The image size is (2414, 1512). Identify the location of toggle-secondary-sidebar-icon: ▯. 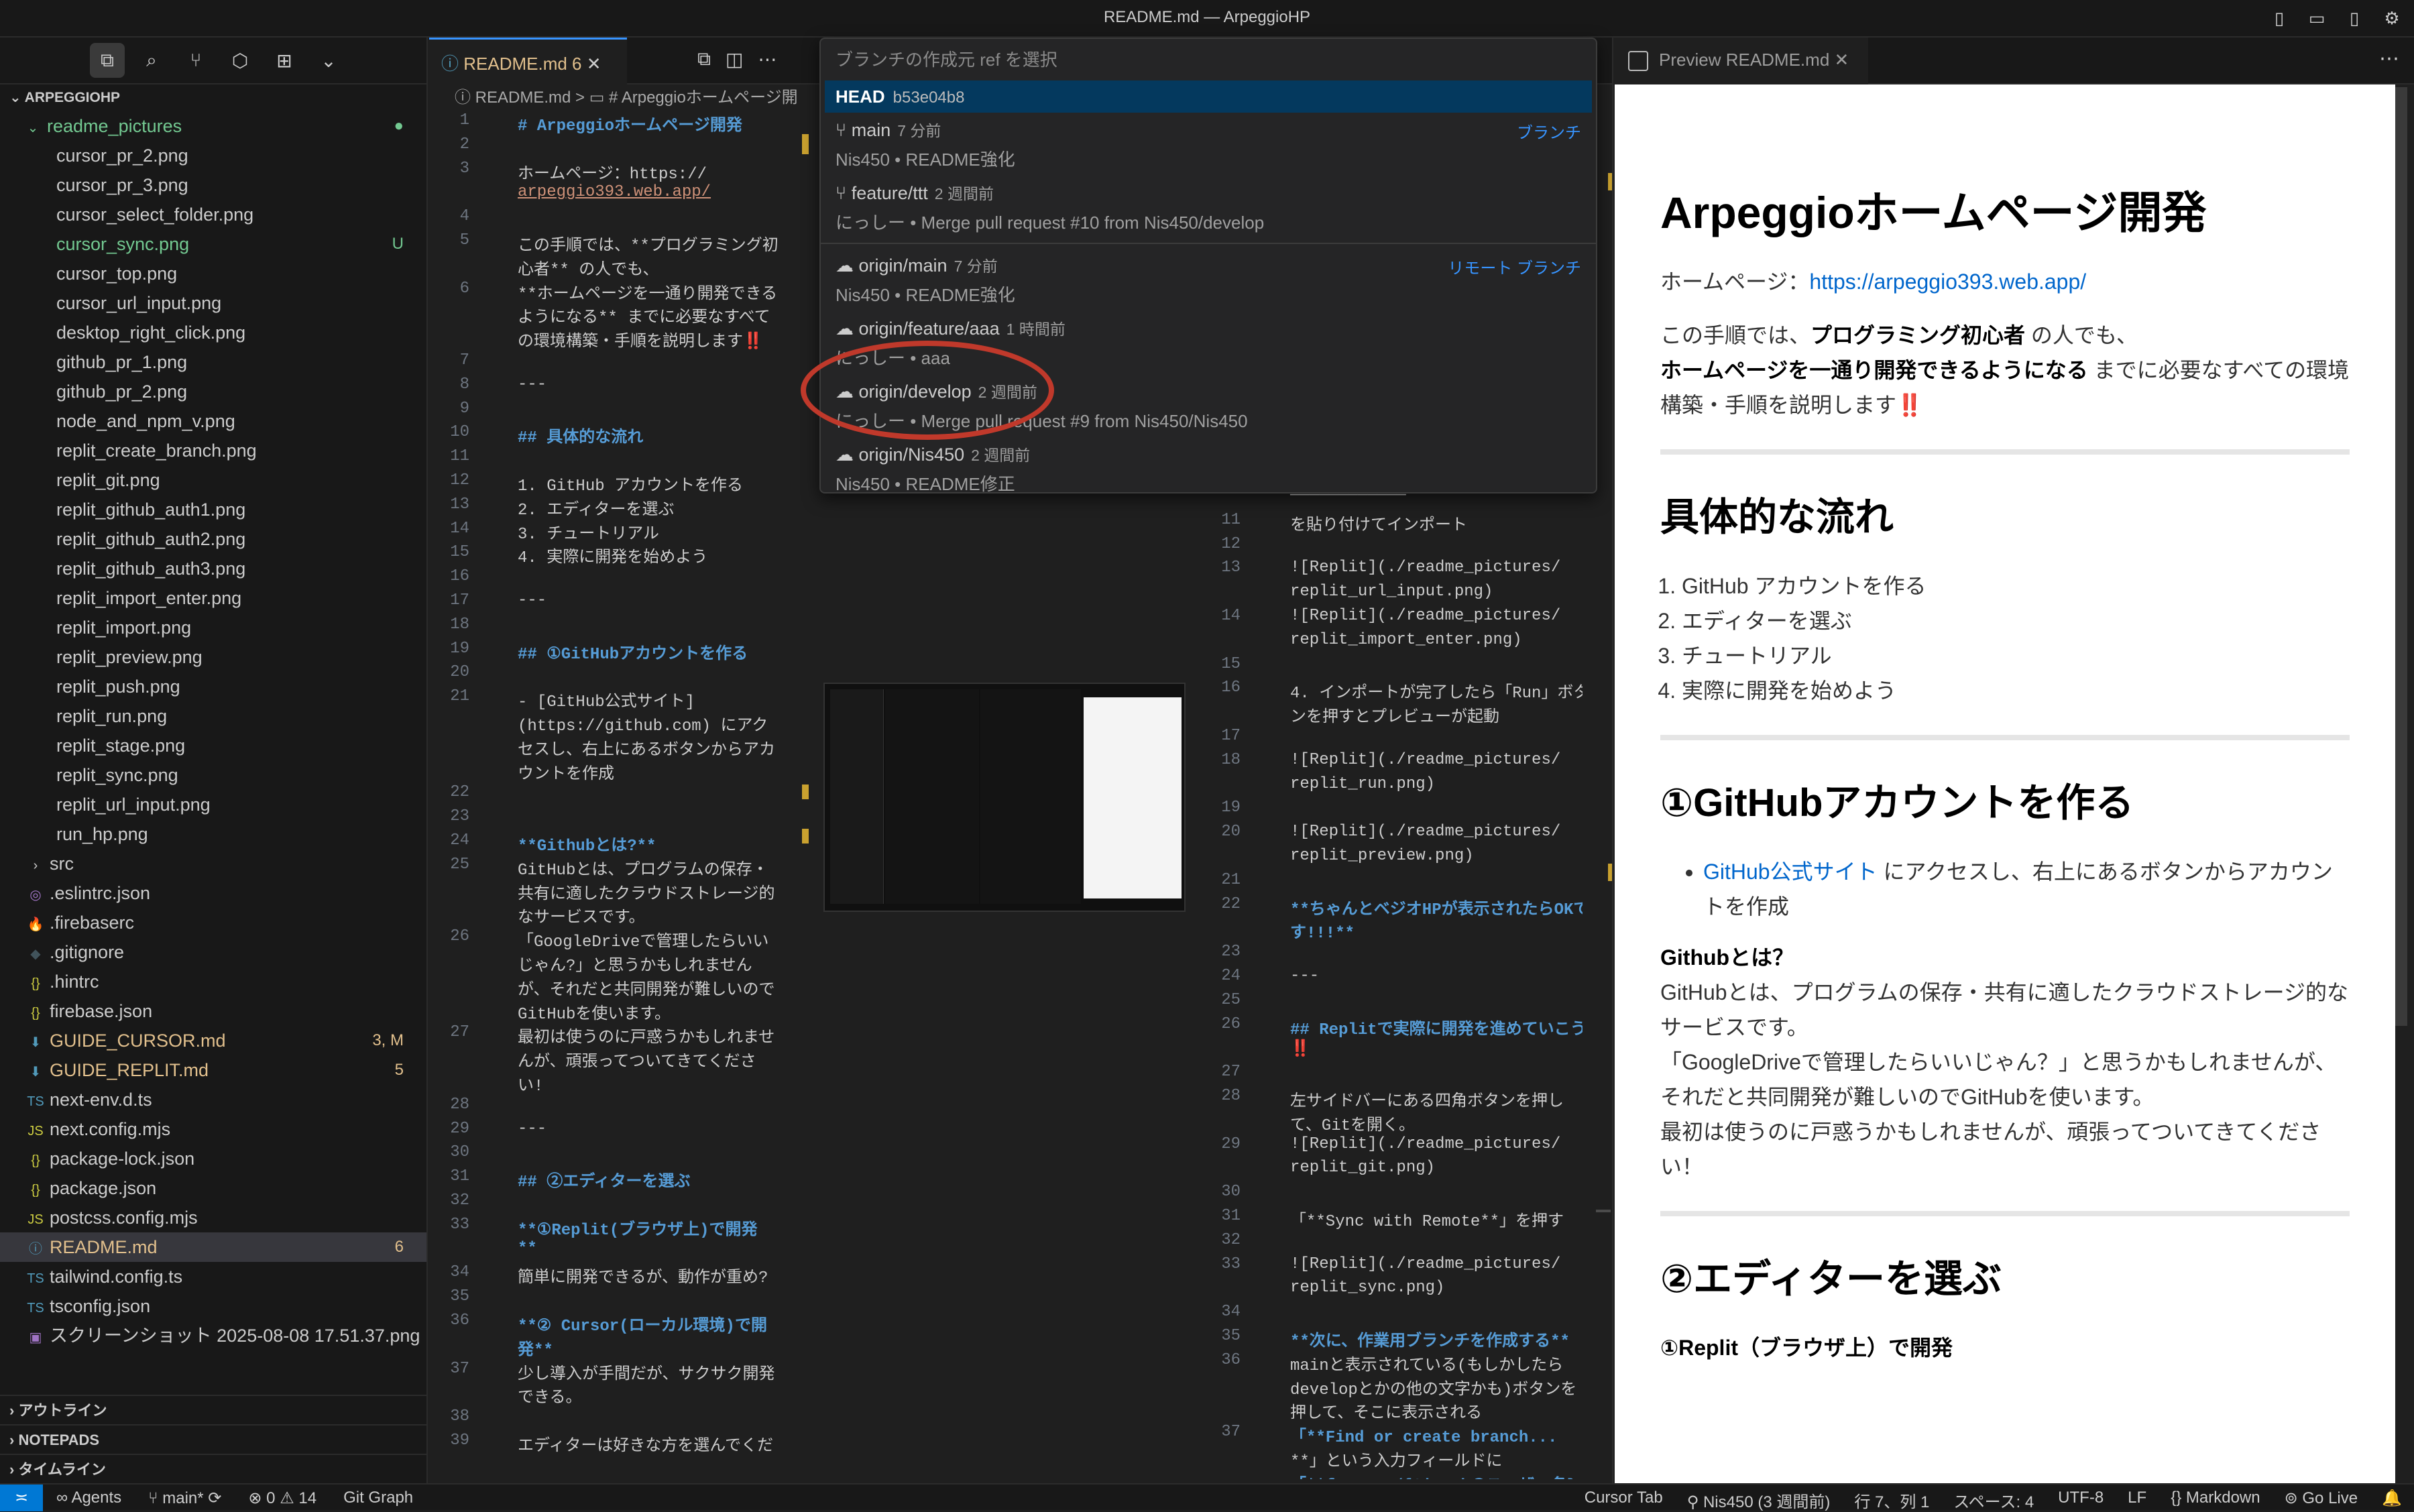
(2354, 19).